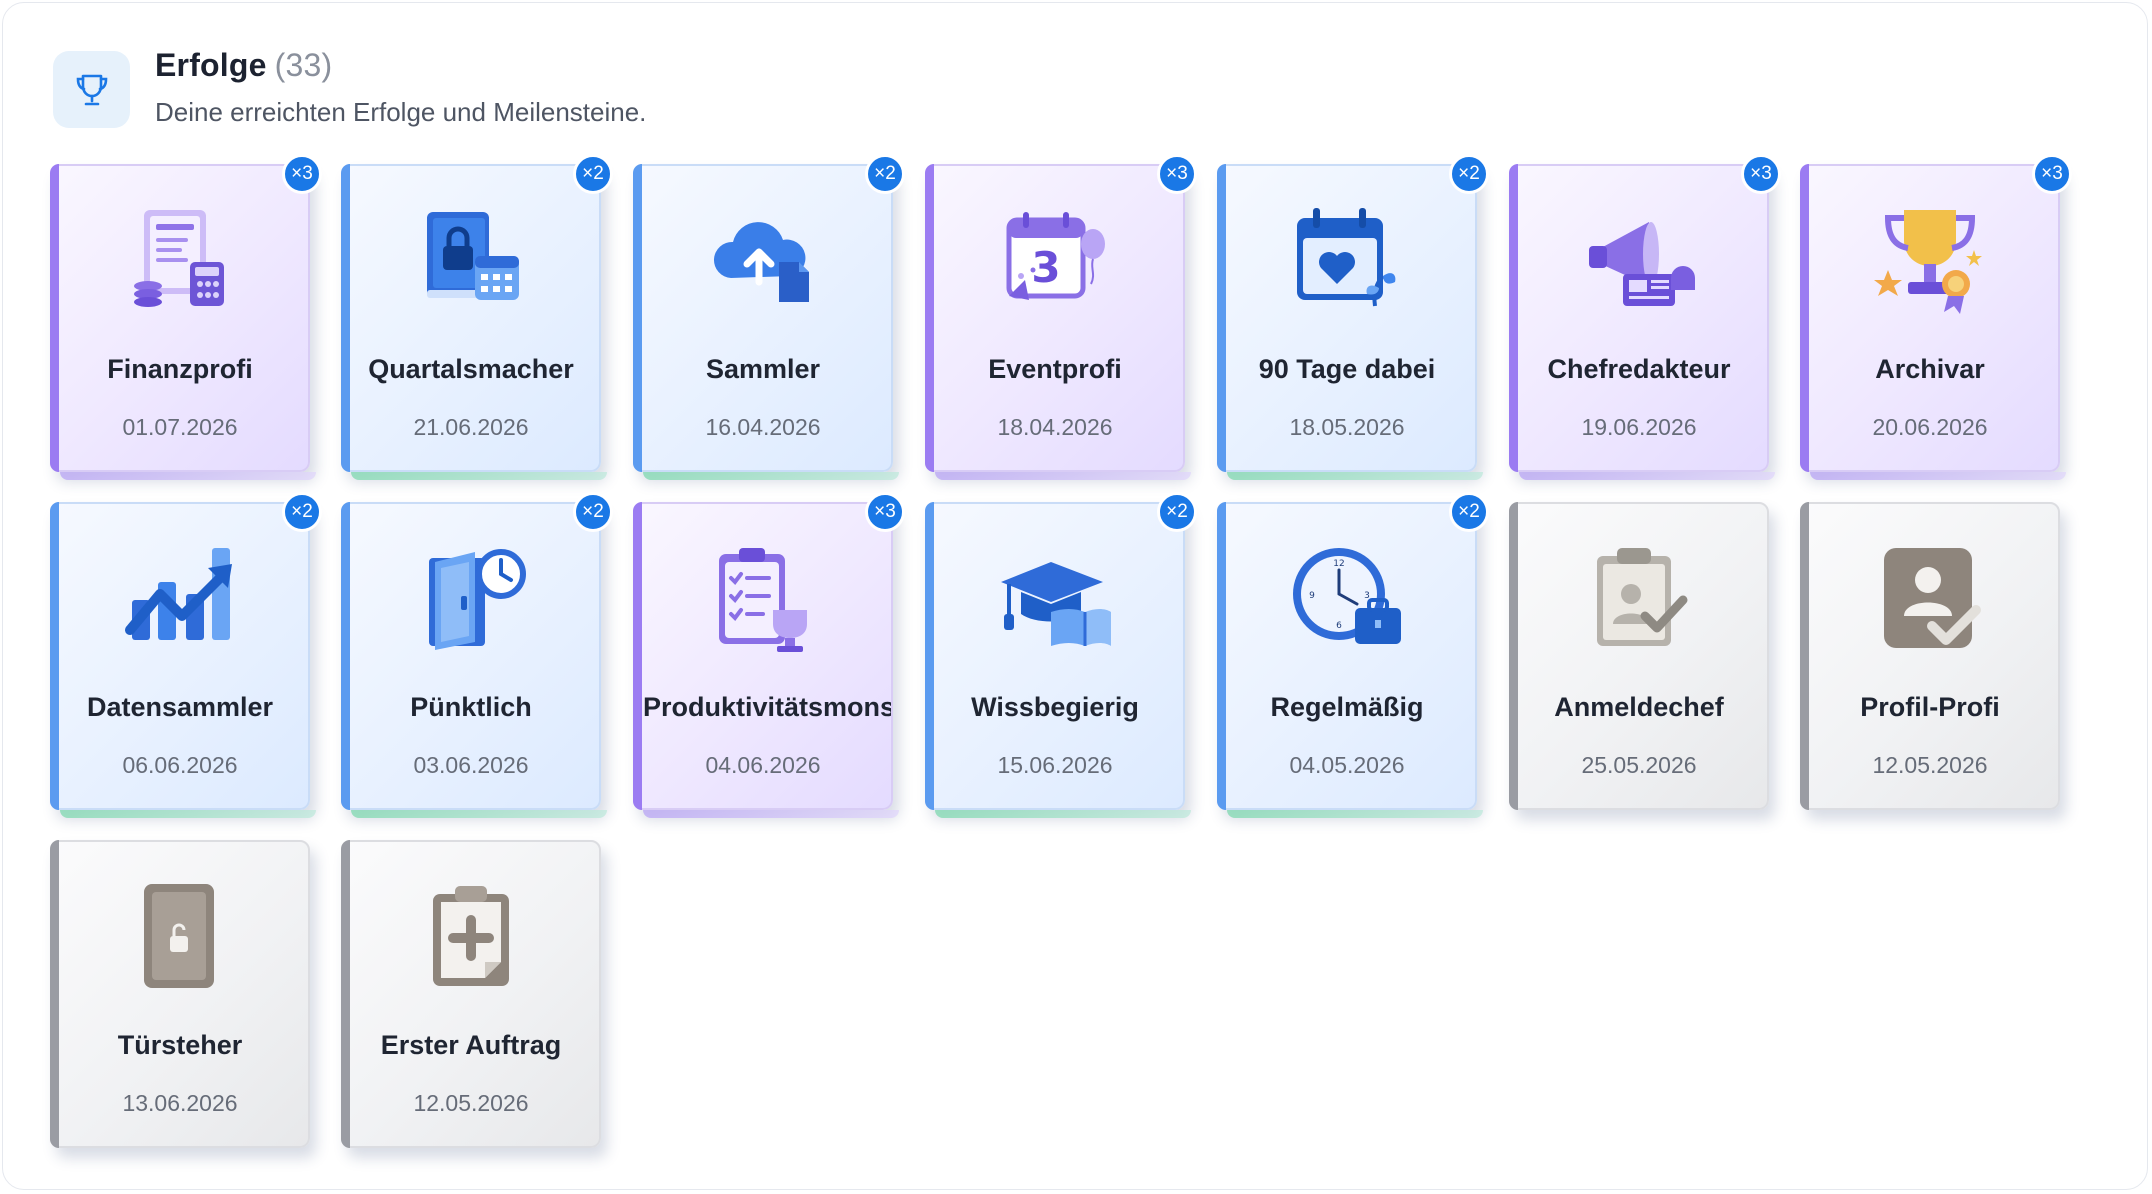  I want to click on profile-check-icon, so click(1930, 598).